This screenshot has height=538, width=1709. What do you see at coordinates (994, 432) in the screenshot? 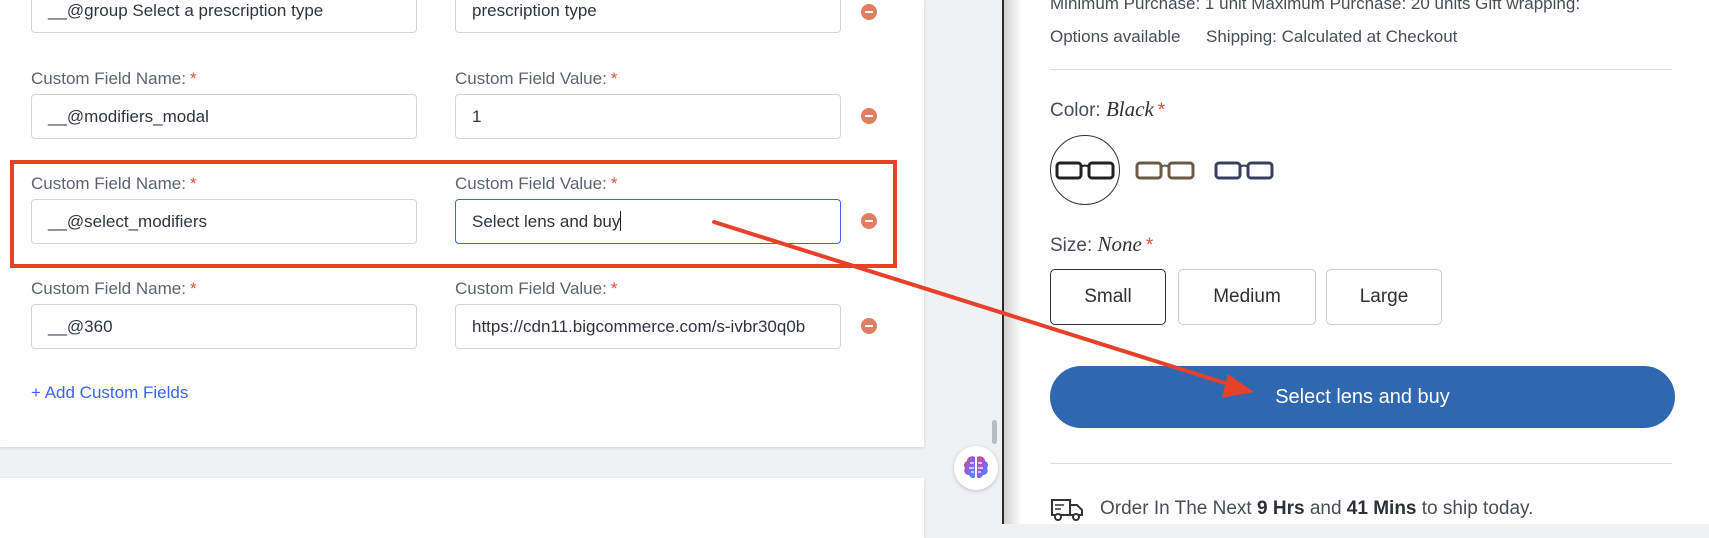
I see `scrollbar-thumb` at bounding box center [994, 432].